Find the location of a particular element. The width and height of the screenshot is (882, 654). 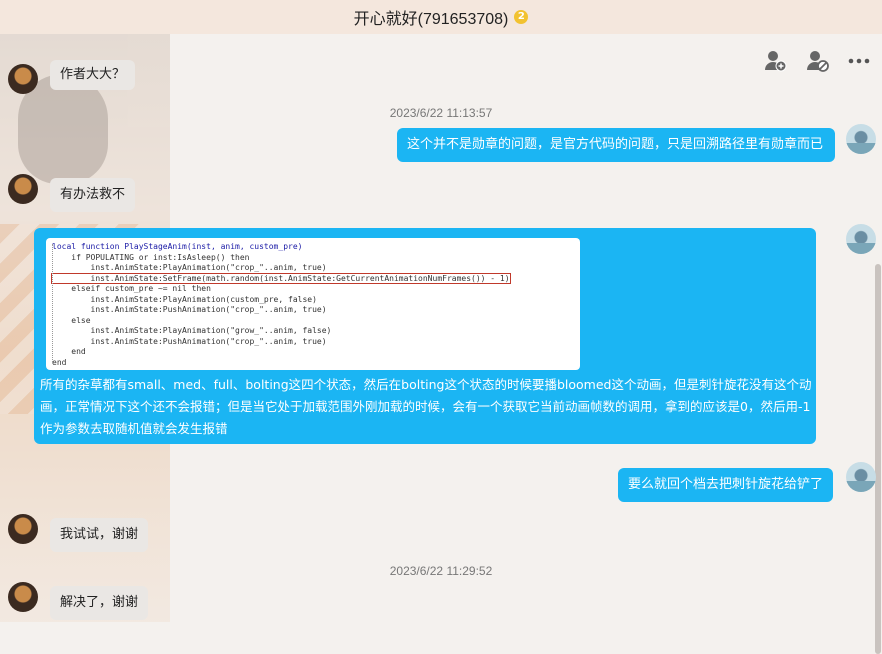

message-bubble-friend: 作者大大？ is located at coordinates (93, 75).